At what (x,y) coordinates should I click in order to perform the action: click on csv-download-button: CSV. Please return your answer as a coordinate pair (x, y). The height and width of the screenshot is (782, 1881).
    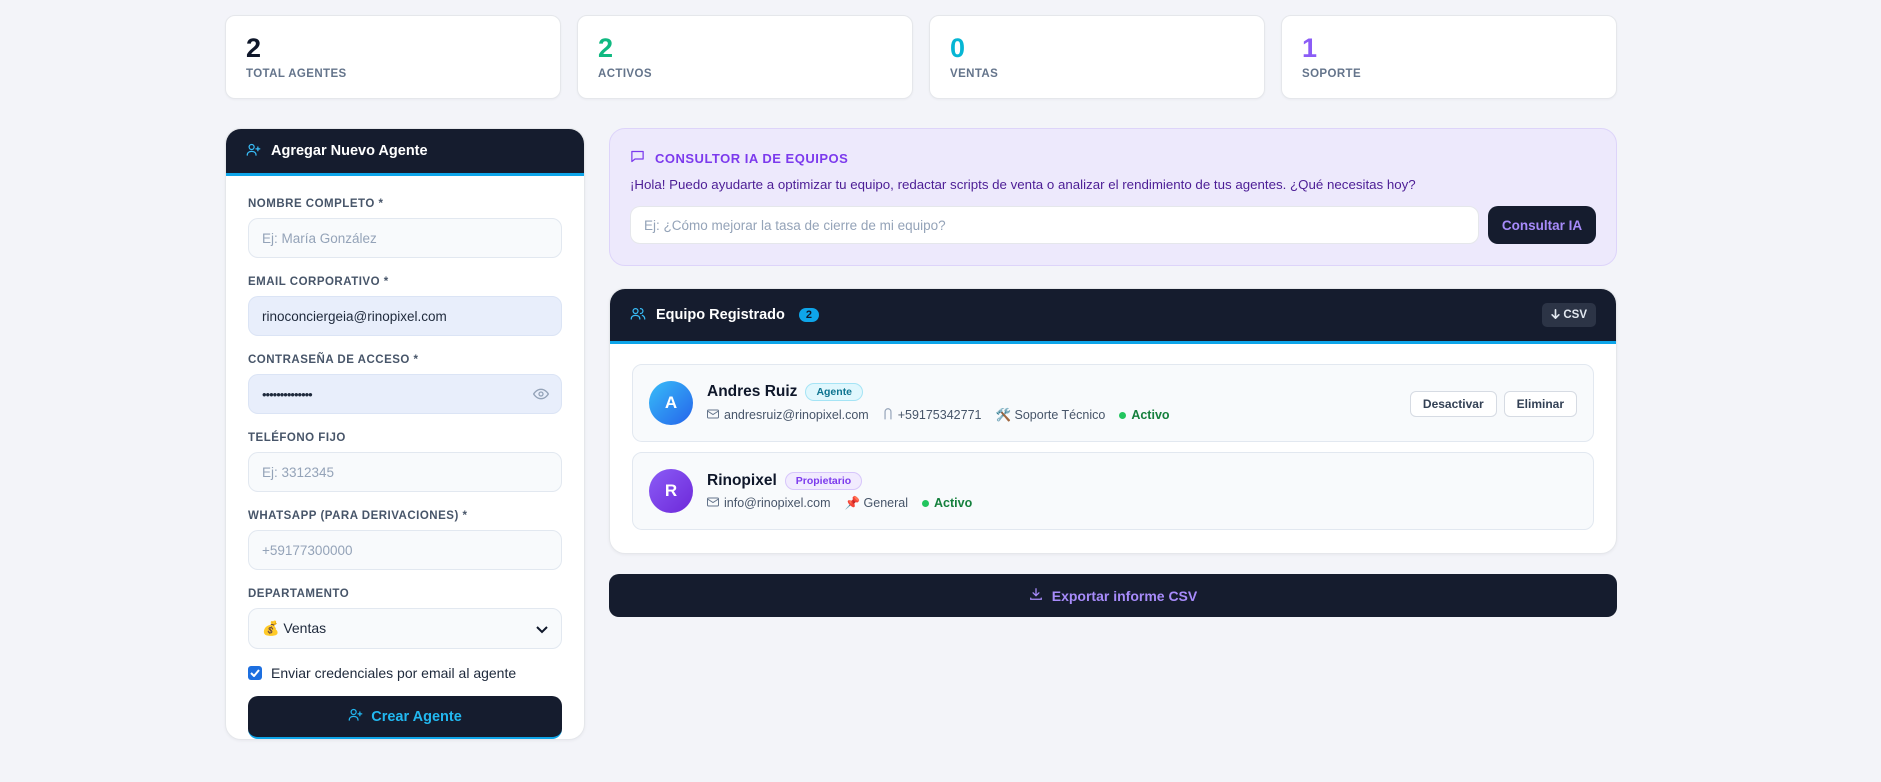
    Looking at the image, I should click on (1569, 315).